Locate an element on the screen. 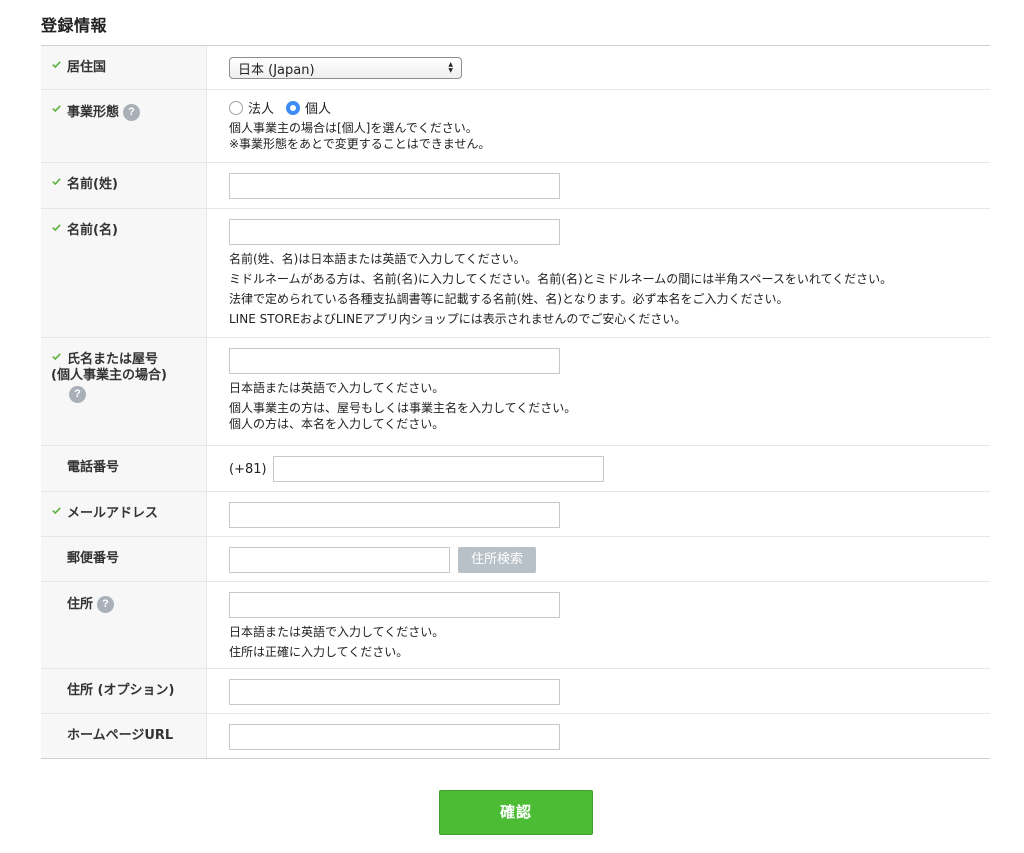  country-select: 日本 (Japan) ▲ ▼ is located at coordinates (345, 68).